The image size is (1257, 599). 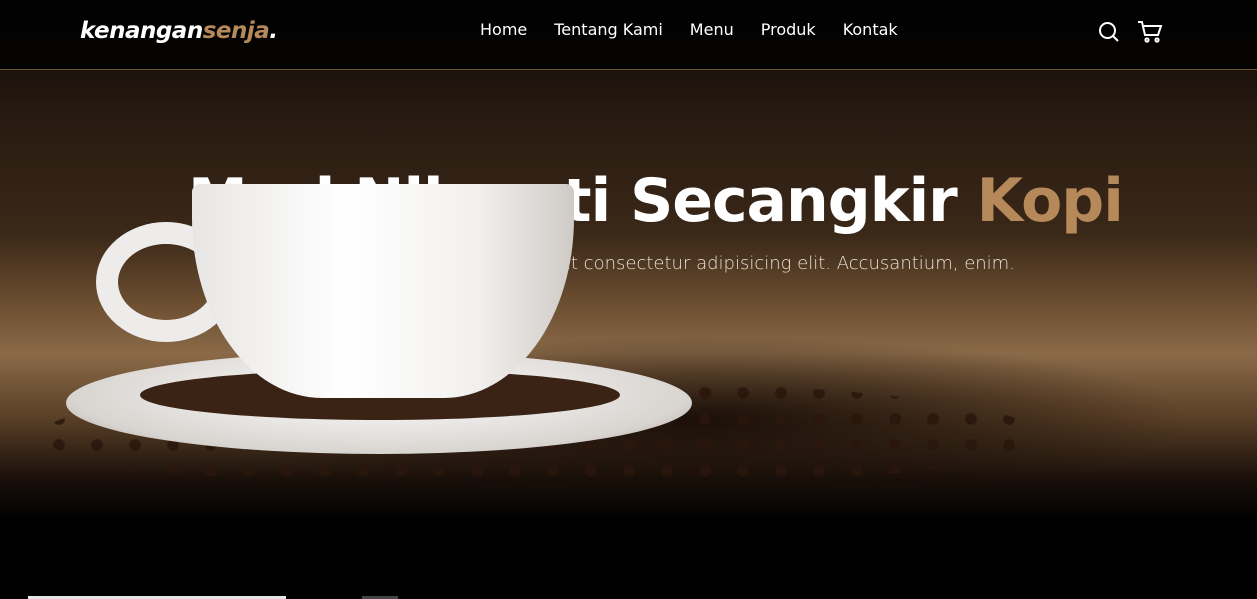 I want to click on nav-home: Home, so click(x=503, y=29).